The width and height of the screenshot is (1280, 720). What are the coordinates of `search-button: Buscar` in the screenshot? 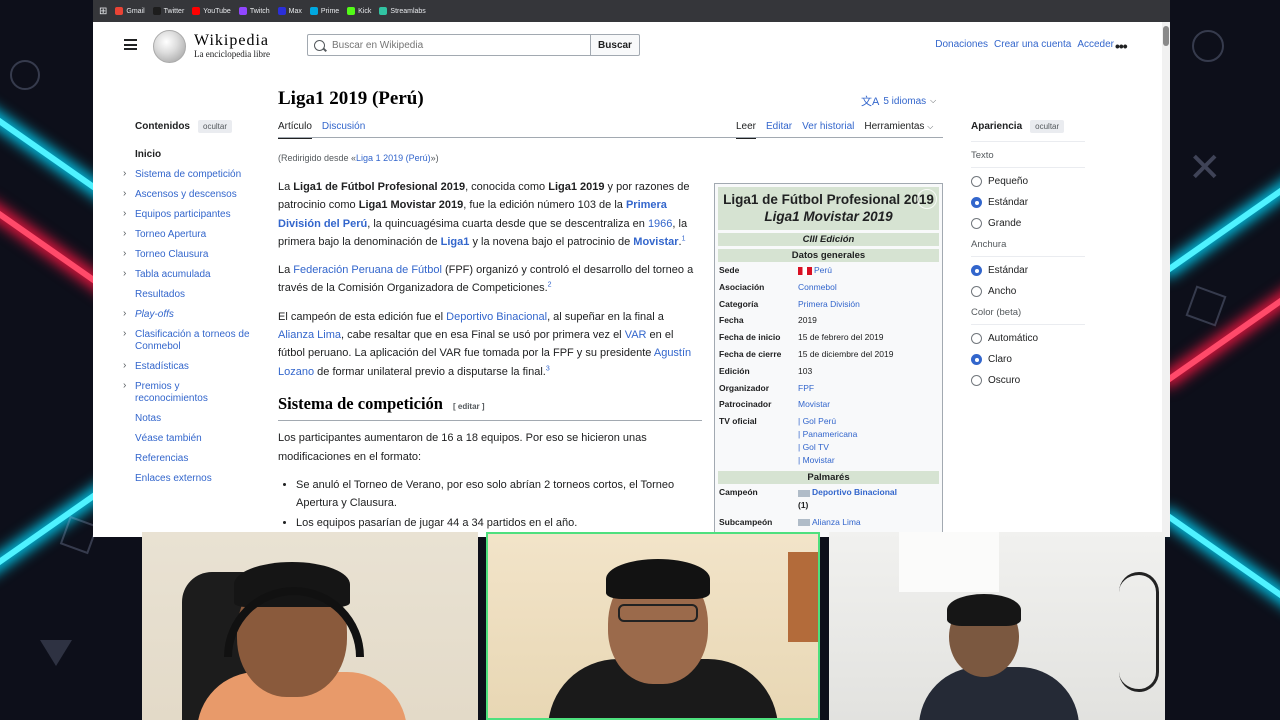 It's located at (615, 45).